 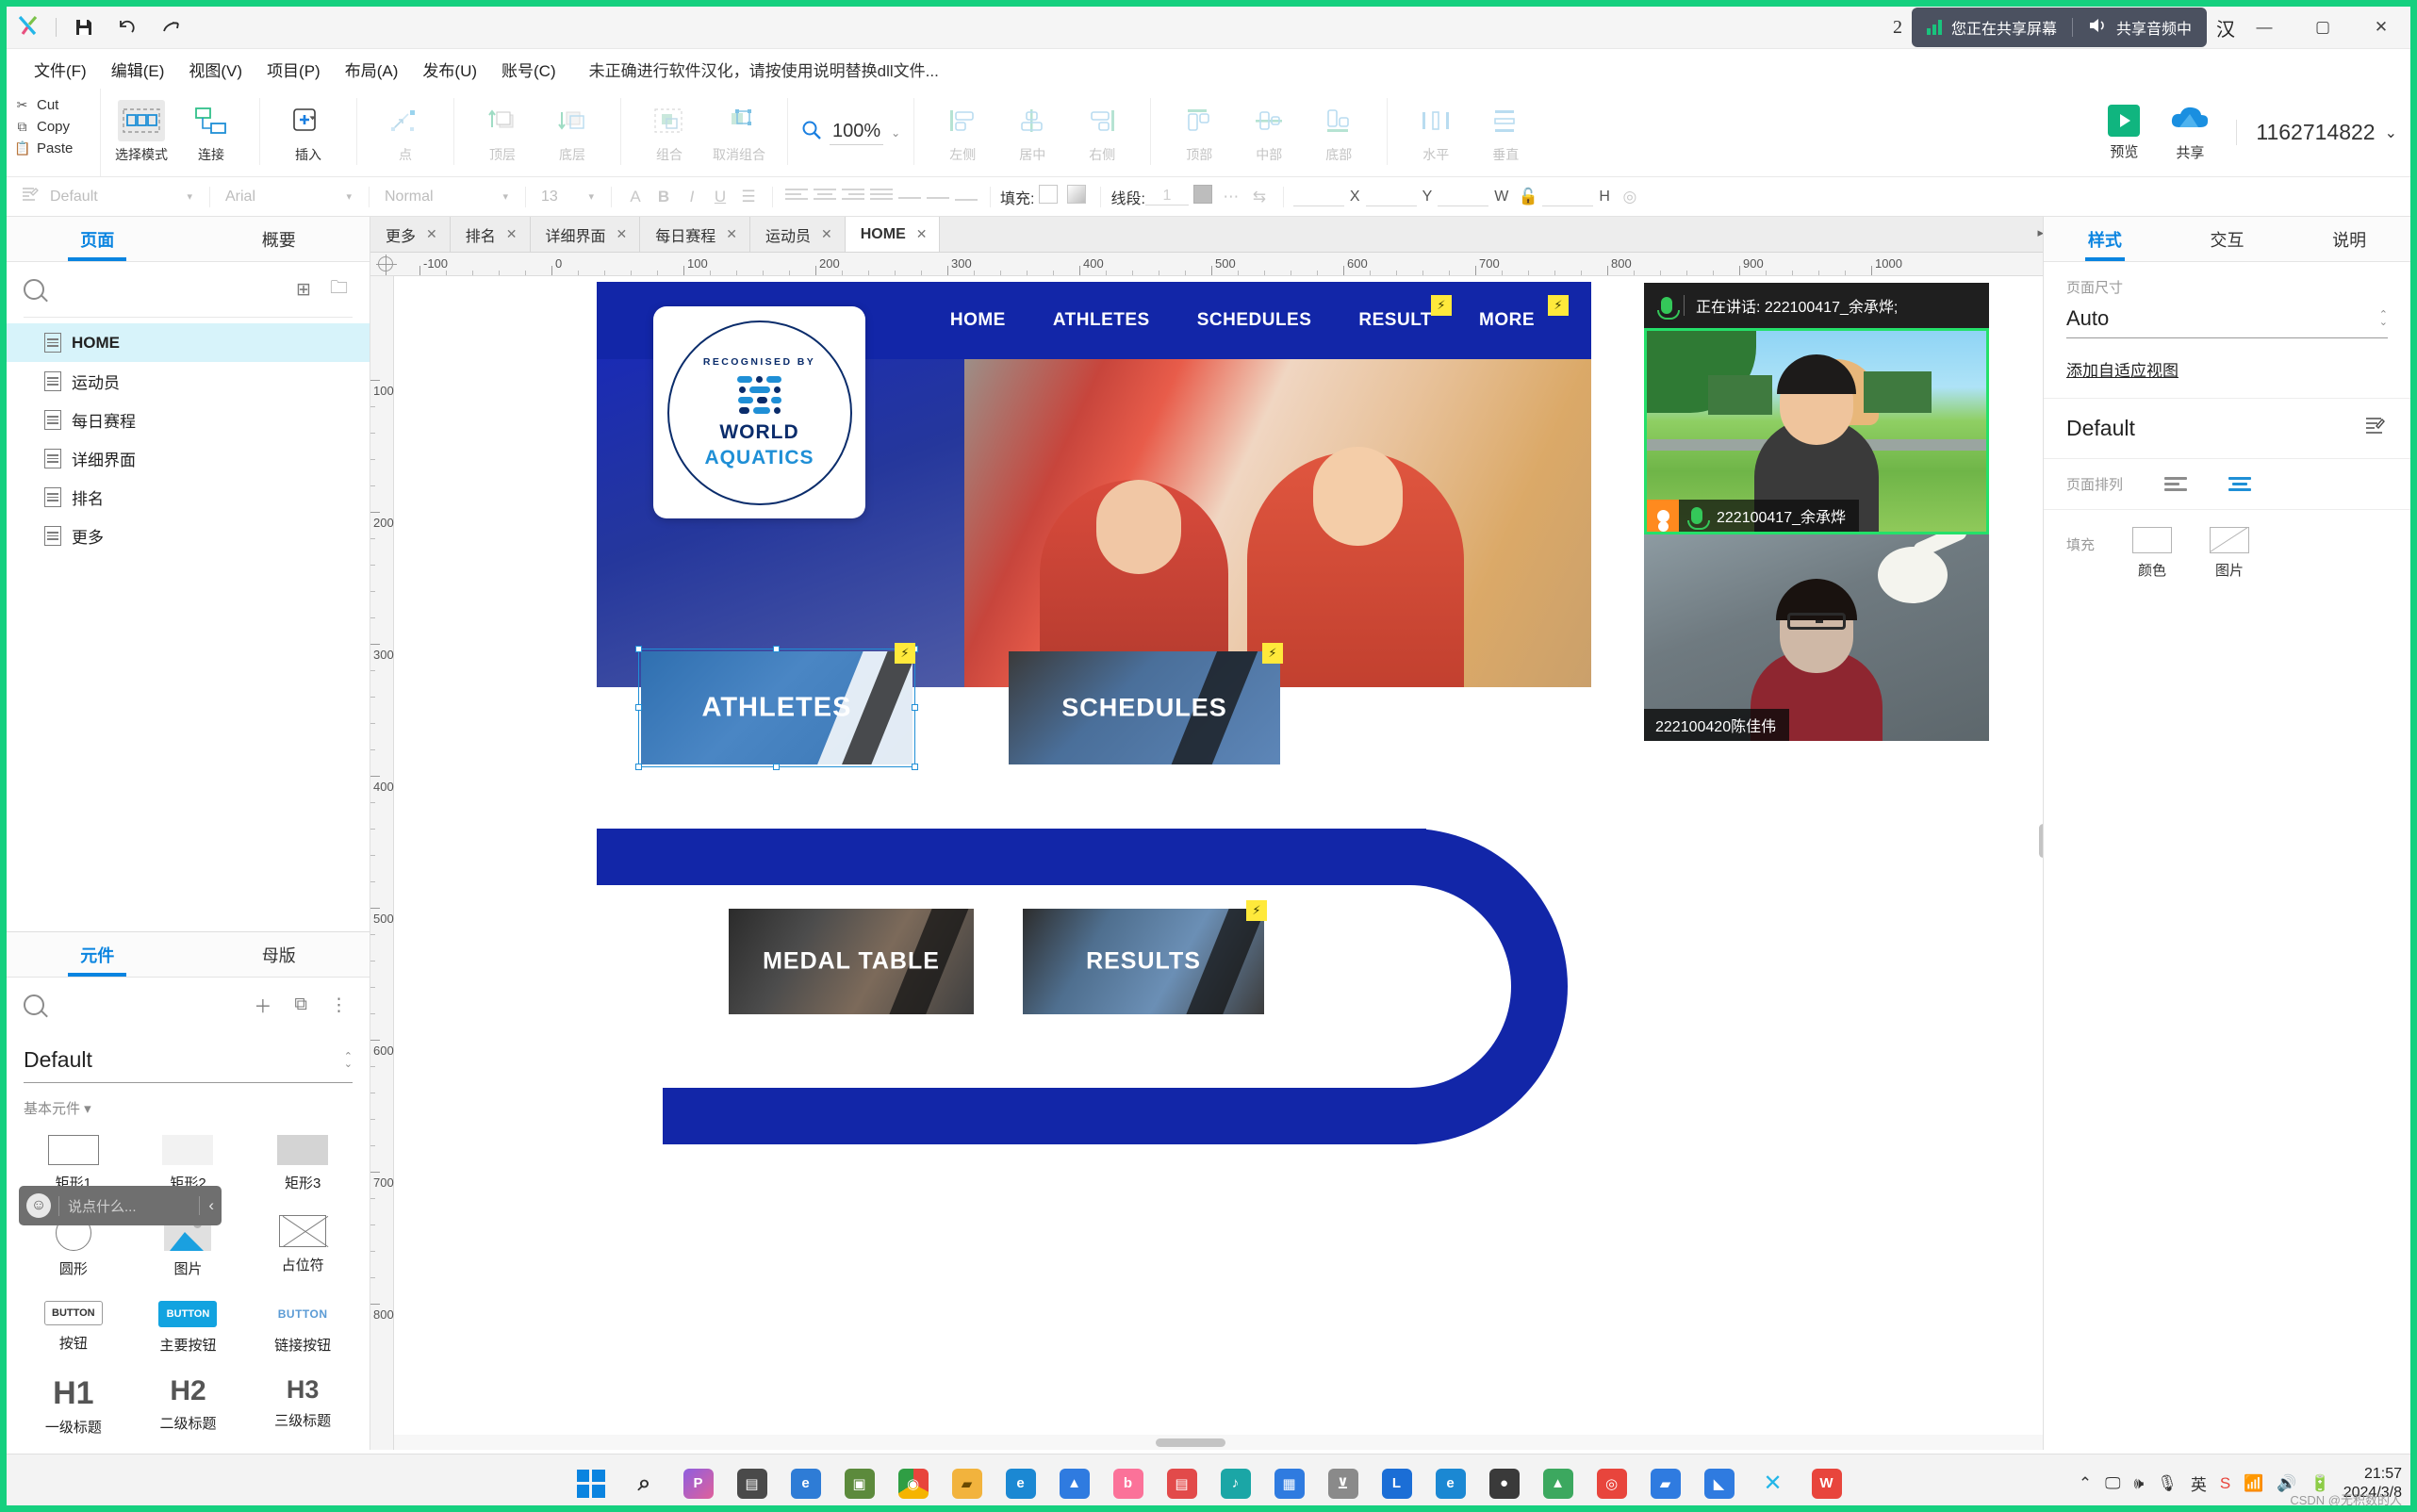 I want to click on align-page-left-icon, so click(x=2176, y=484).